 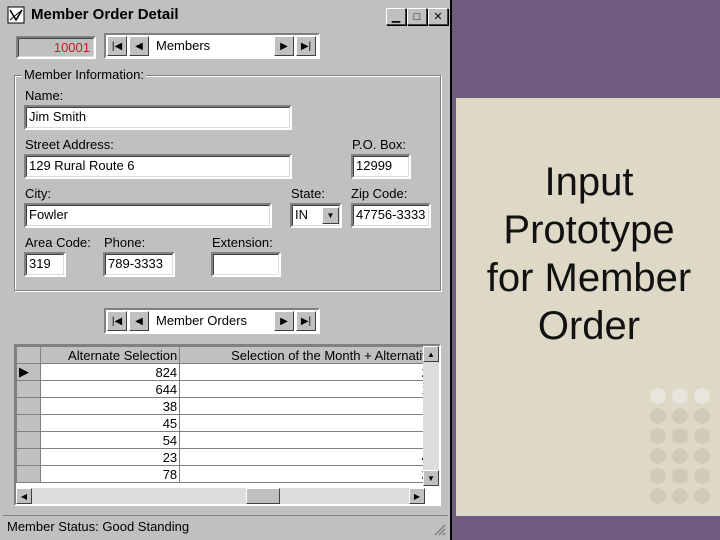 What do you see at coordinates (158, 117) in the screenshot?
I see `name-field: Jim Smith` at bounding box center [158, 117].